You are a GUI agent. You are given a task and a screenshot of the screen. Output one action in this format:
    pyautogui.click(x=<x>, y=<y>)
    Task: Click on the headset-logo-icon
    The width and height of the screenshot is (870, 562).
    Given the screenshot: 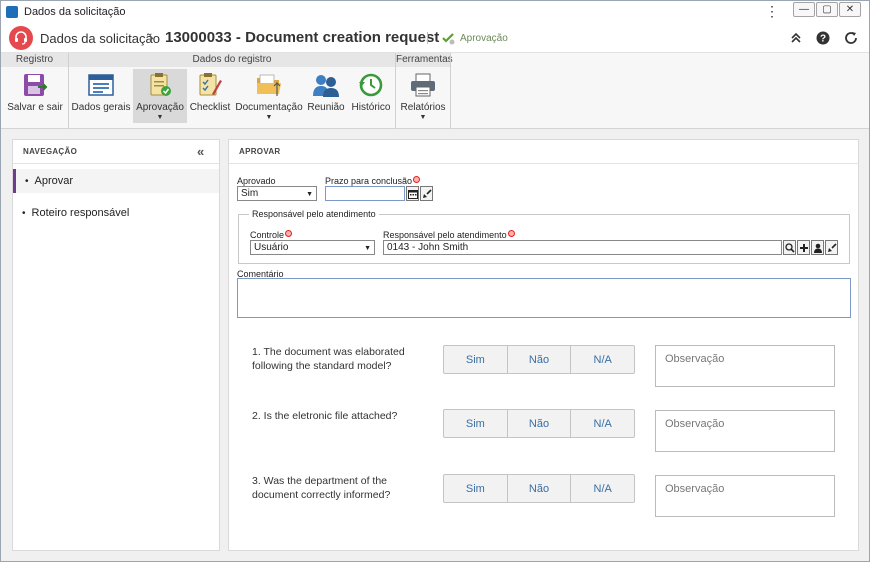 What is the action you would take?
    pyautogui.click(x=21, y=38)
    